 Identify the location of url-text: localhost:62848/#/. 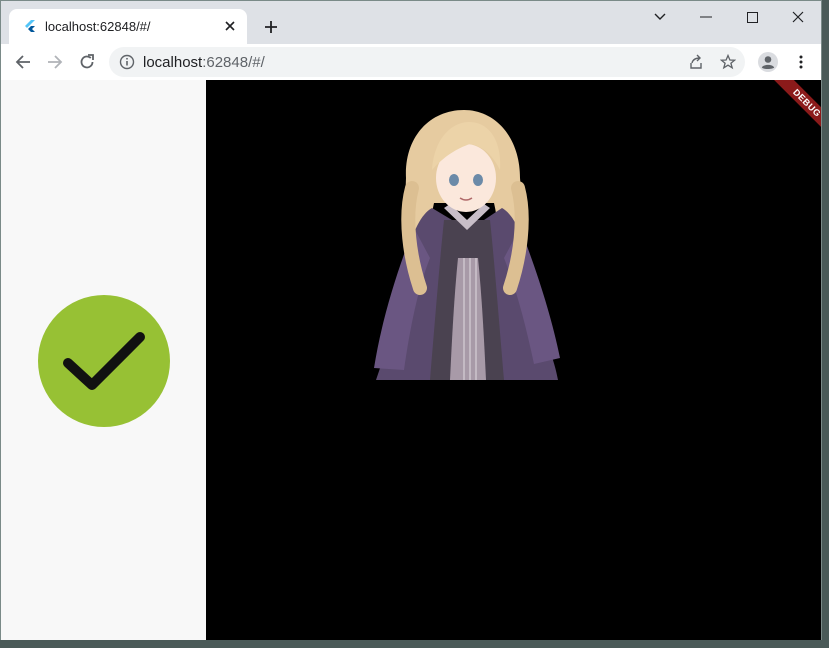
(204, 62).